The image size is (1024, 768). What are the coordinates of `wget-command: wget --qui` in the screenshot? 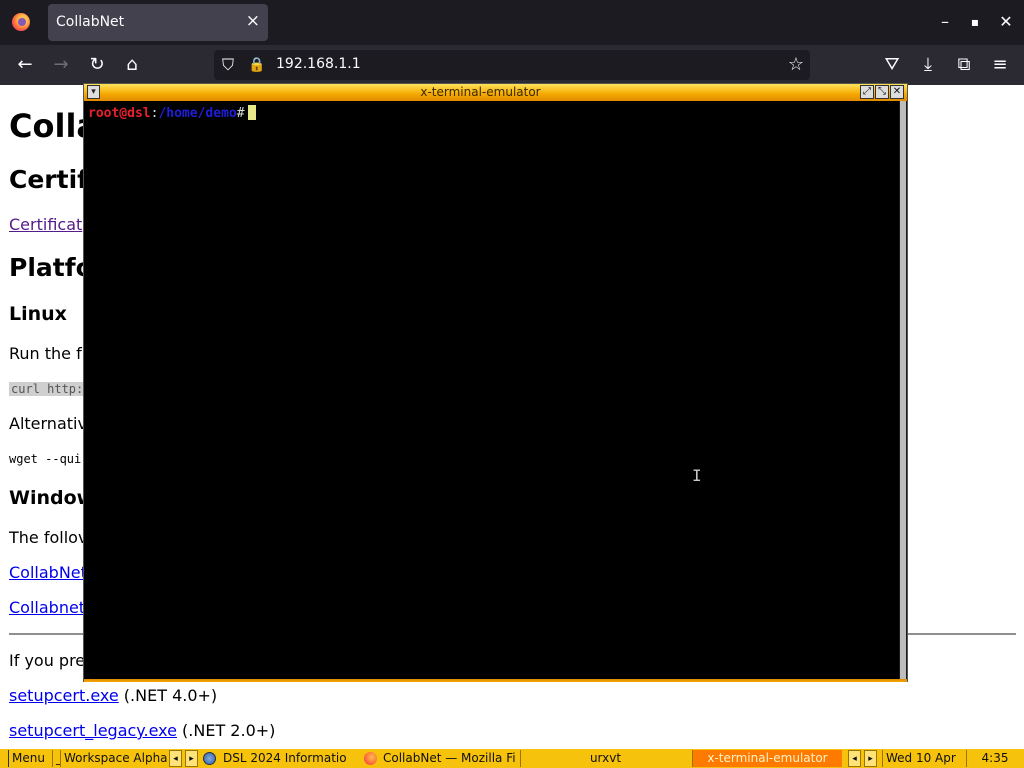 It's located at (45, 459).